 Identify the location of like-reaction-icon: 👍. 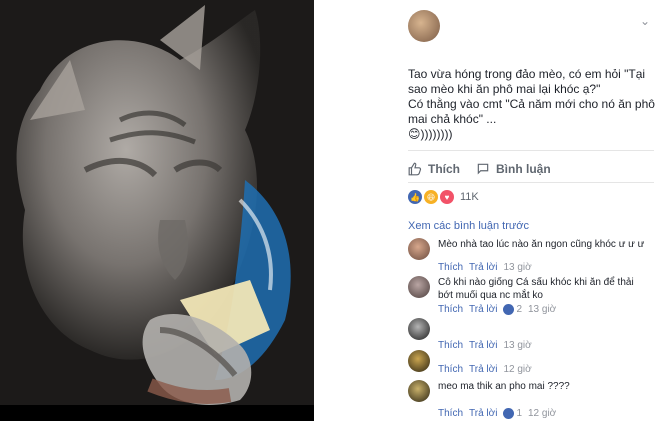
(415, 197).